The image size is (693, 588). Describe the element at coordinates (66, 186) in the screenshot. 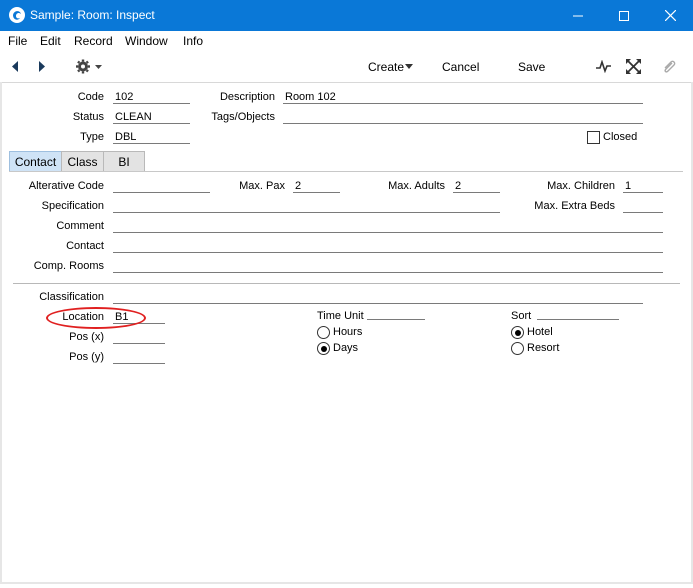

I see `alt-code-label: Alterative Code` at that location.